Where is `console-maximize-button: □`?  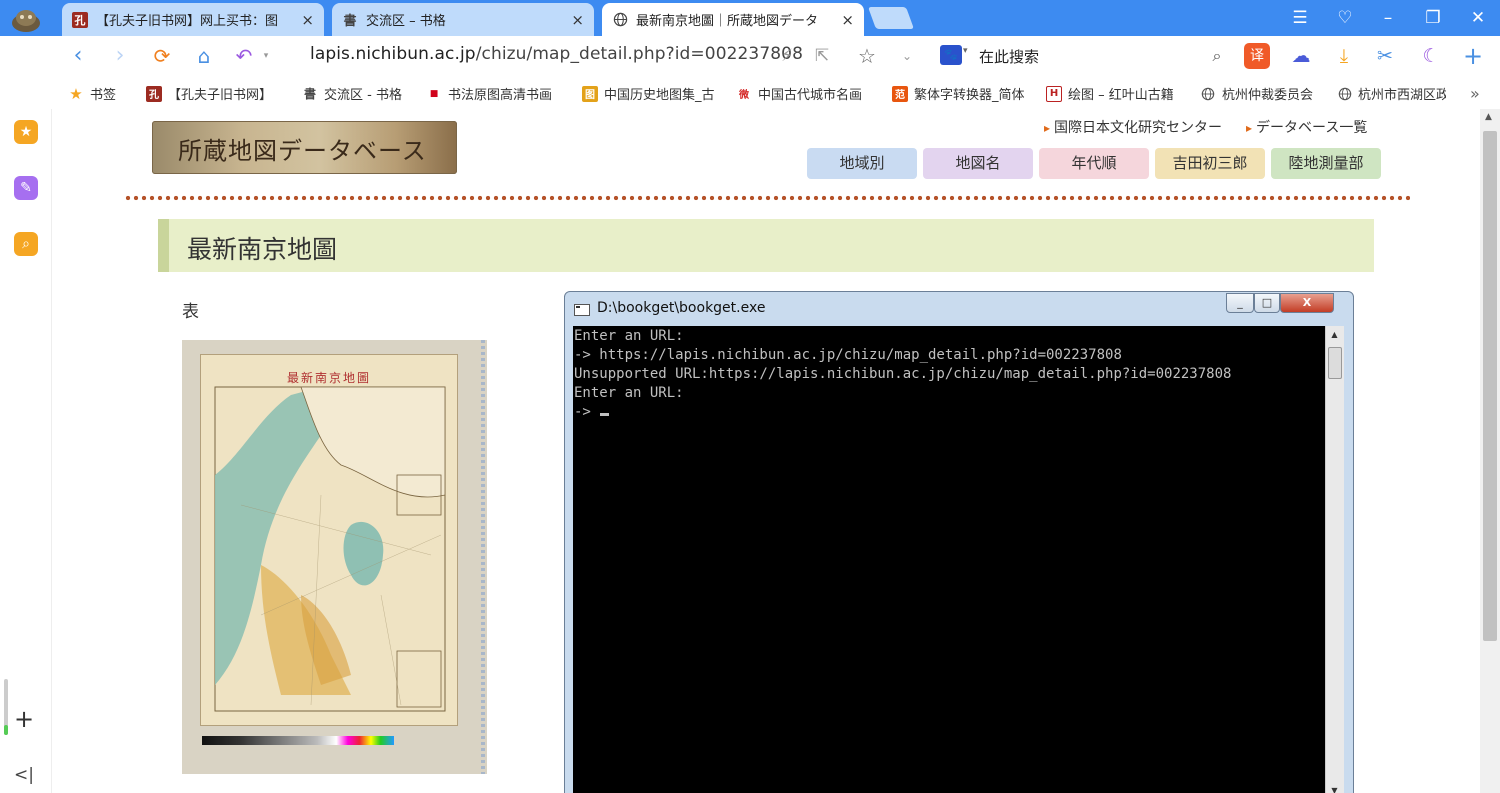
console-maximize-button: □ is located at coordinates (1267, 303).